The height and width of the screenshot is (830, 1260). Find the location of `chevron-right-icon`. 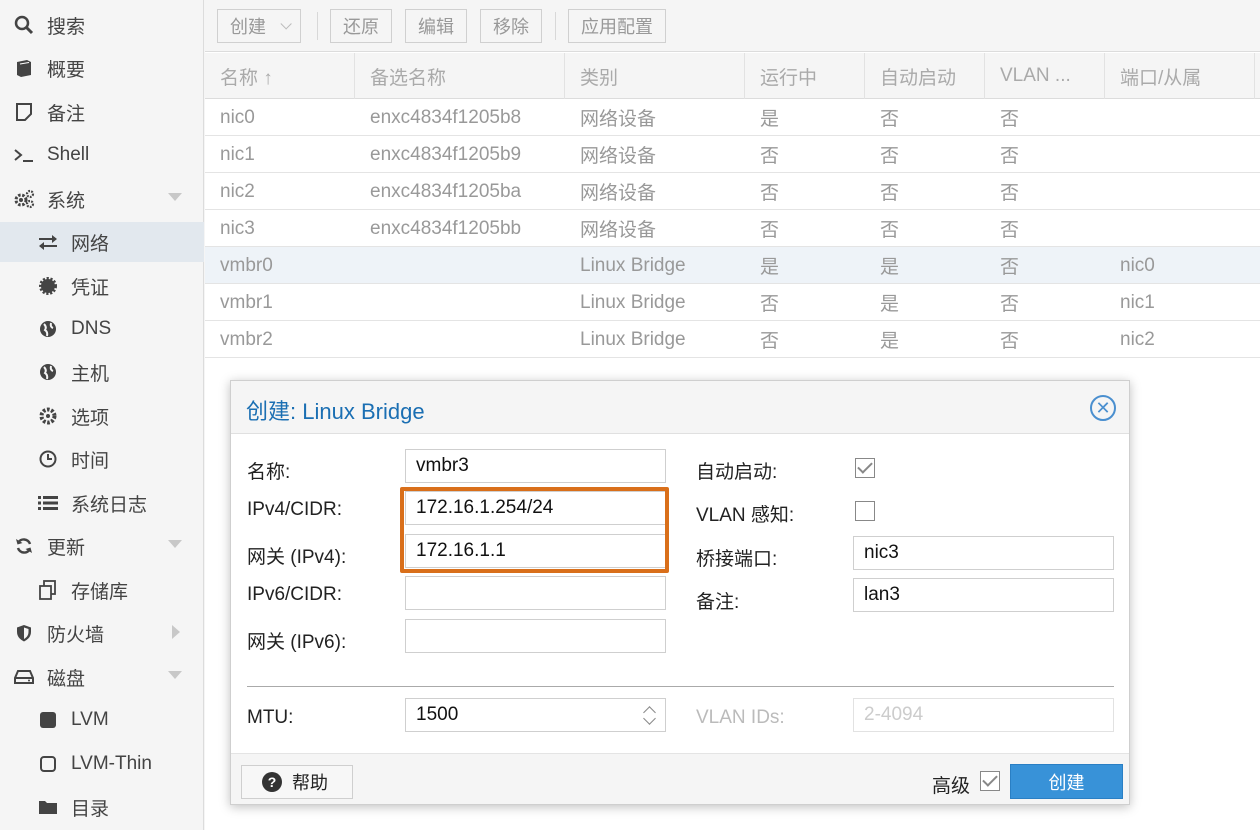

chevron-right-icon is located at coordinates (176, 632).